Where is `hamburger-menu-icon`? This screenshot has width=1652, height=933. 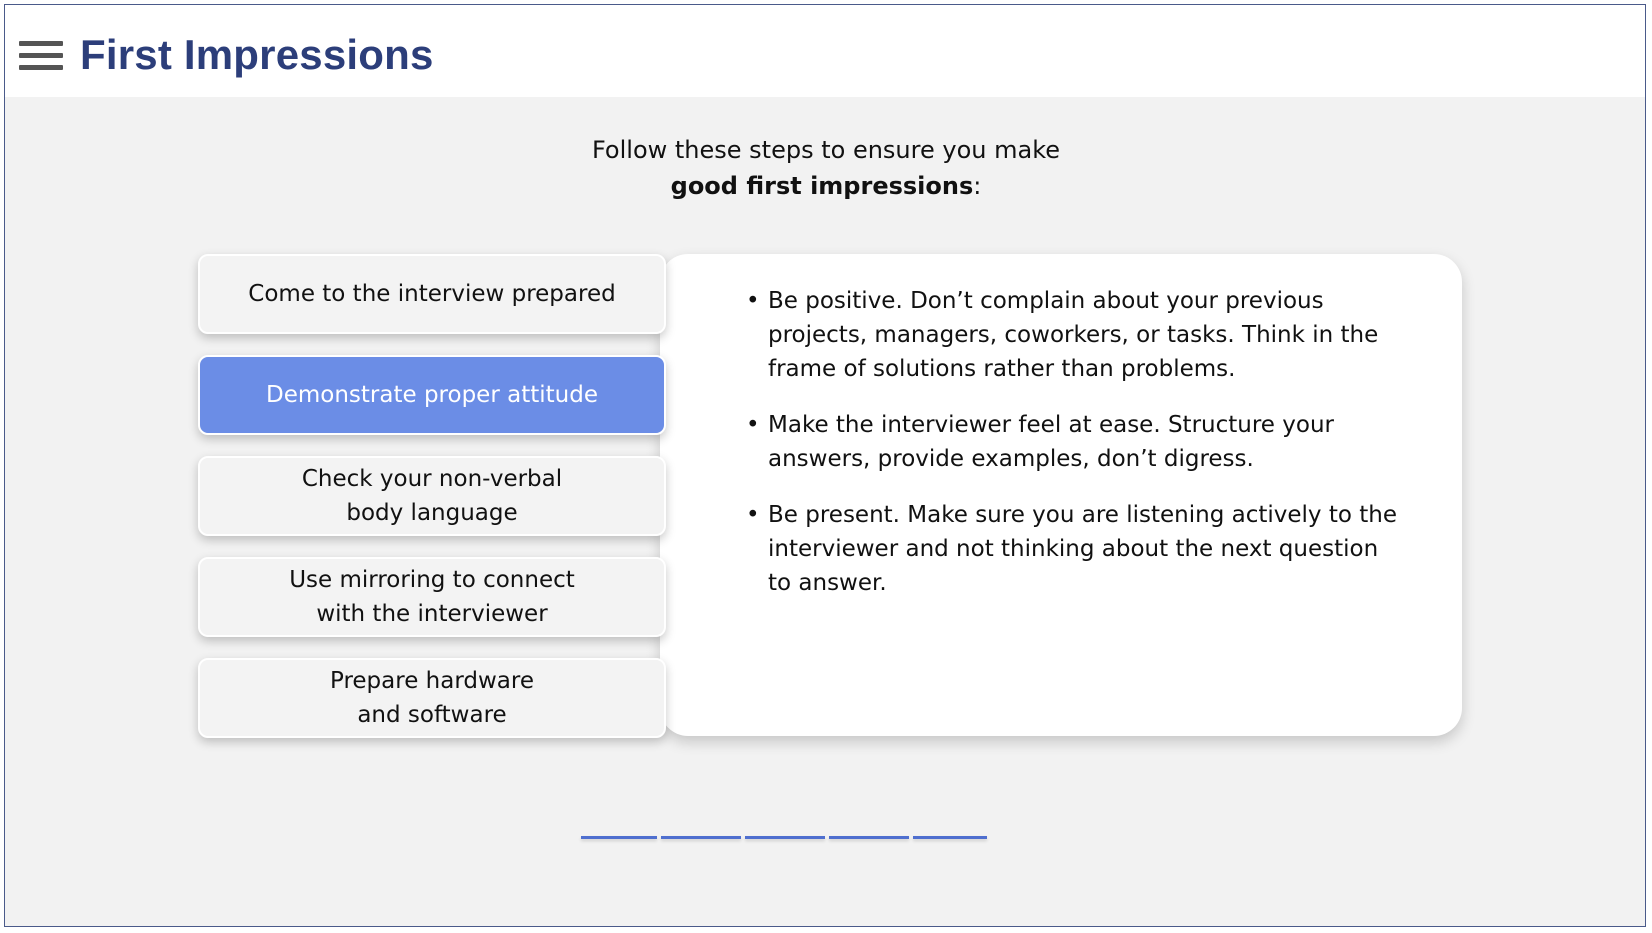 hamburger-menu-icon is located at coordinates (41, 57).